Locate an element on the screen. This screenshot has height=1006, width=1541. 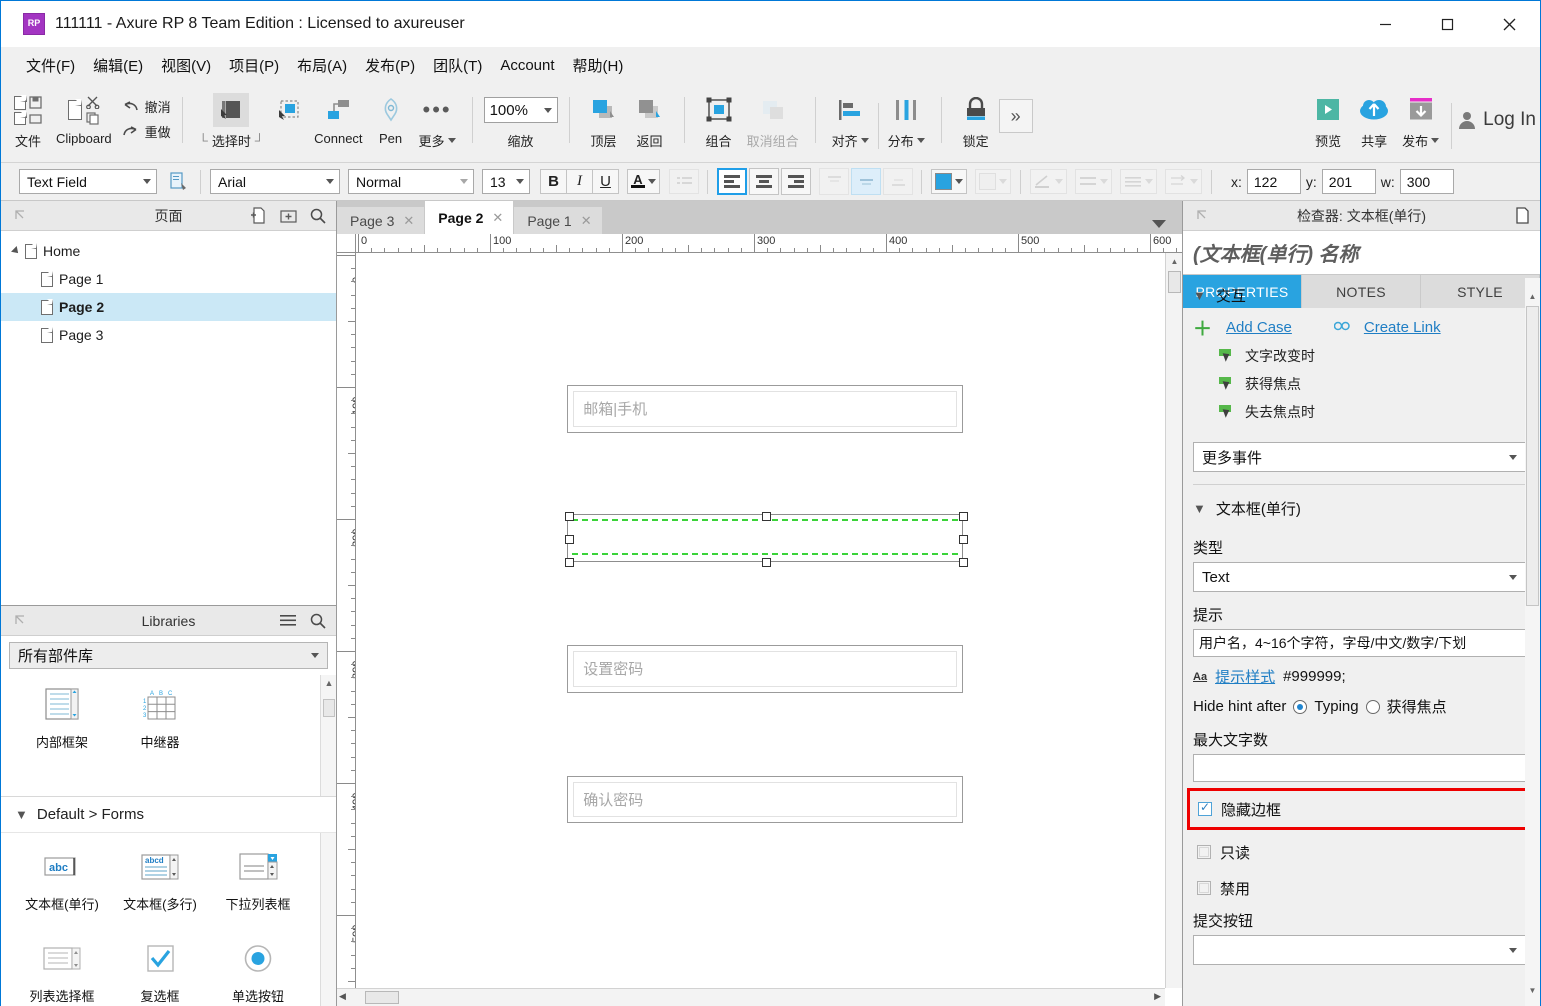
library-item-checkbox: 复选框 is located at coordinates (160, 972).